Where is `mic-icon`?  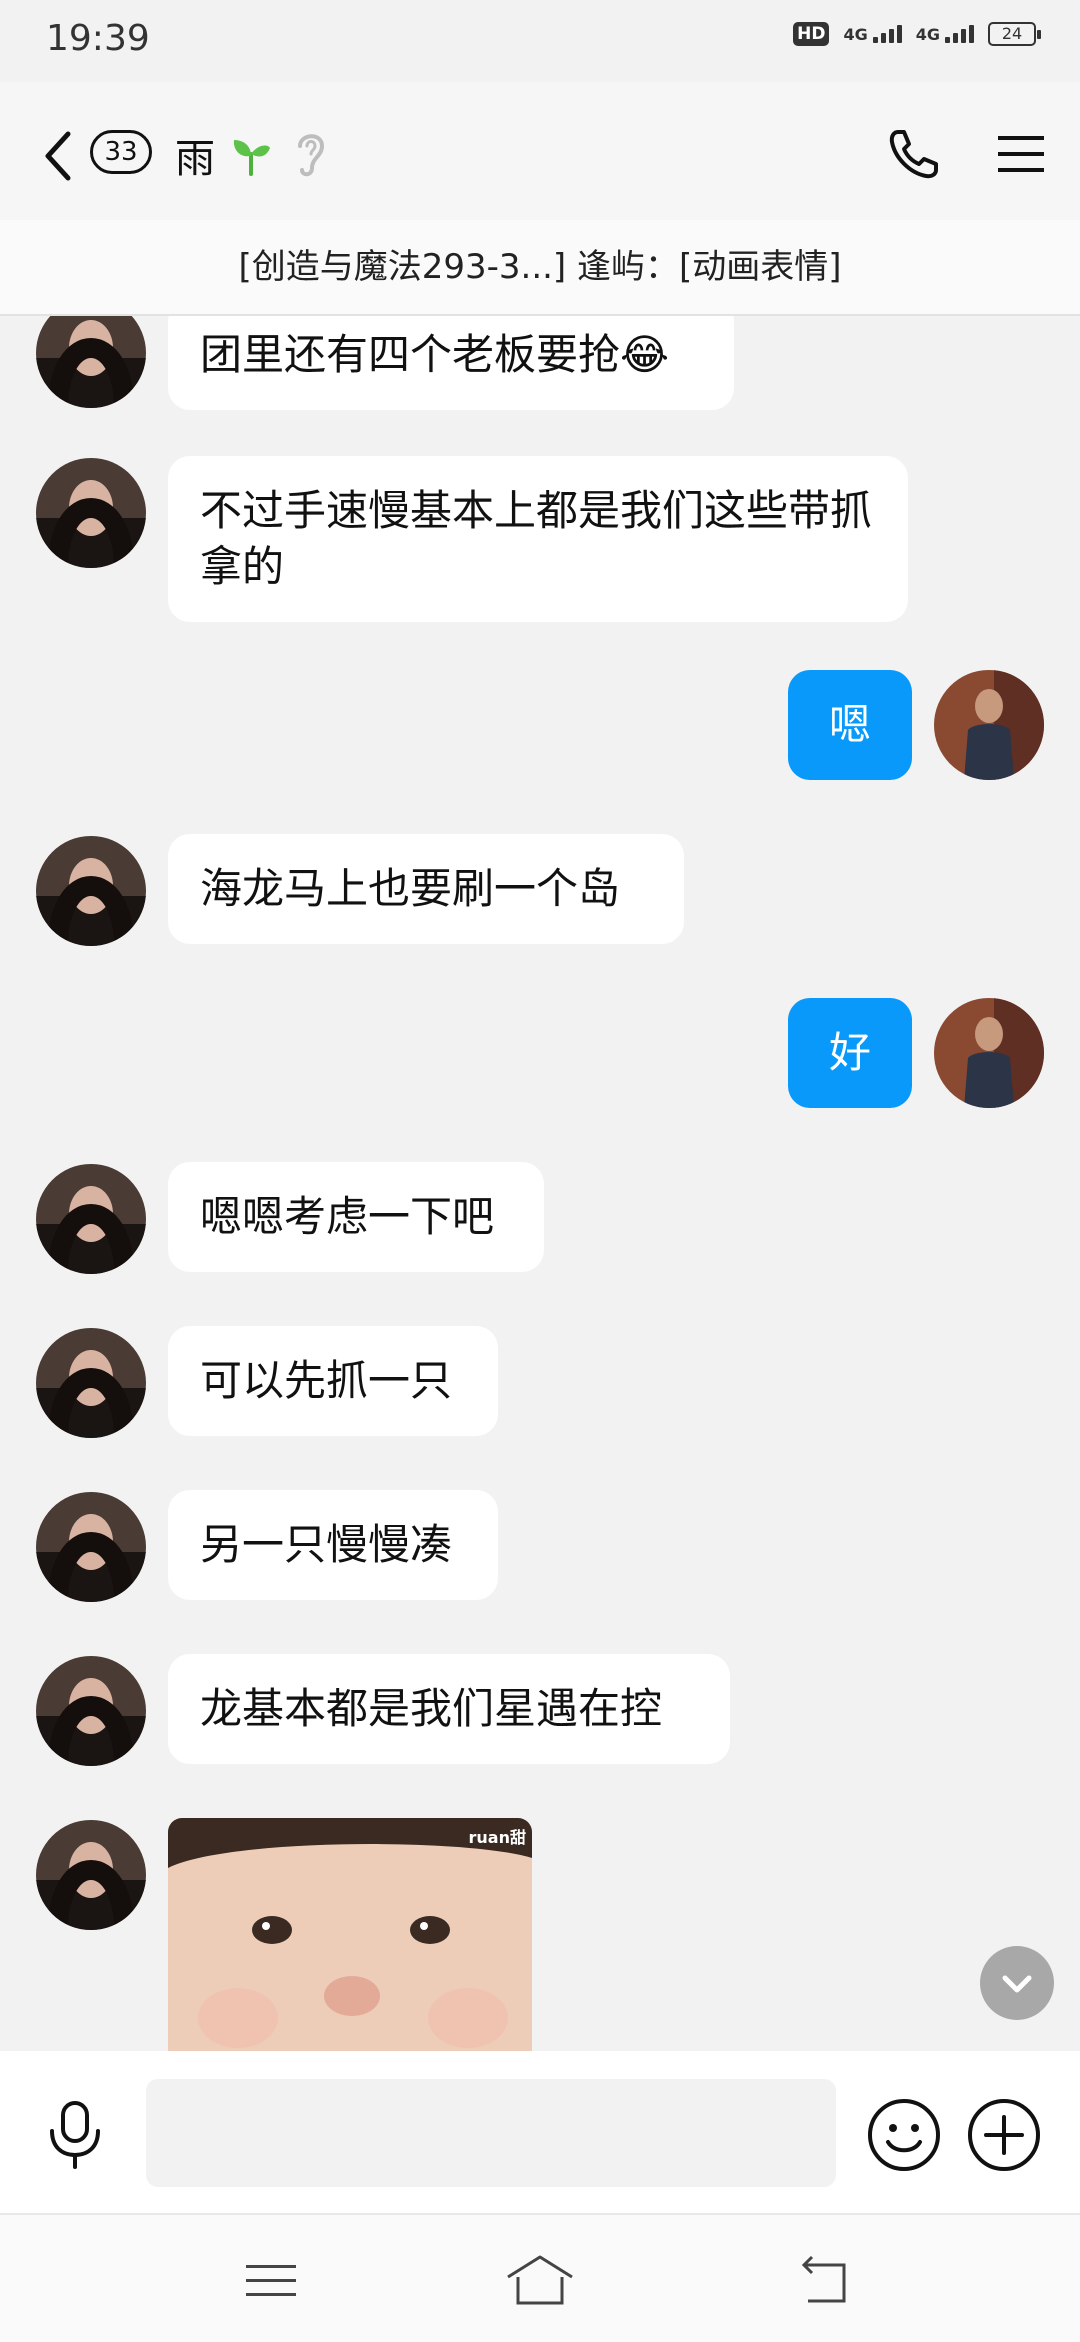 mic-icon is located at coordinates (75, 2135).